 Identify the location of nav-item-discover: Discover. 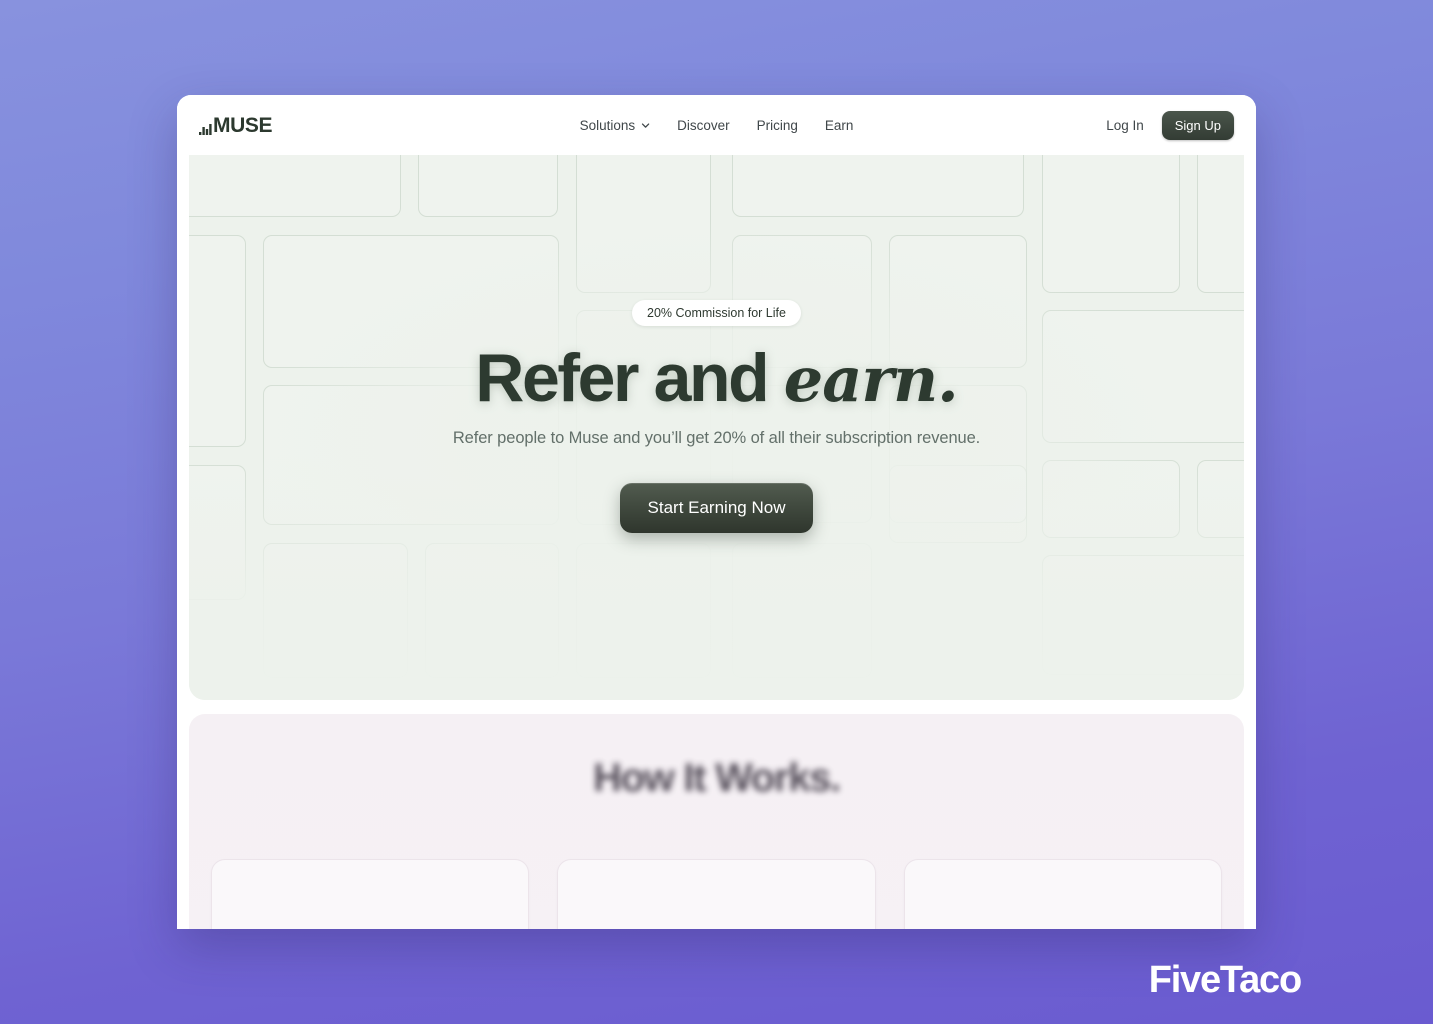
(703, 125).